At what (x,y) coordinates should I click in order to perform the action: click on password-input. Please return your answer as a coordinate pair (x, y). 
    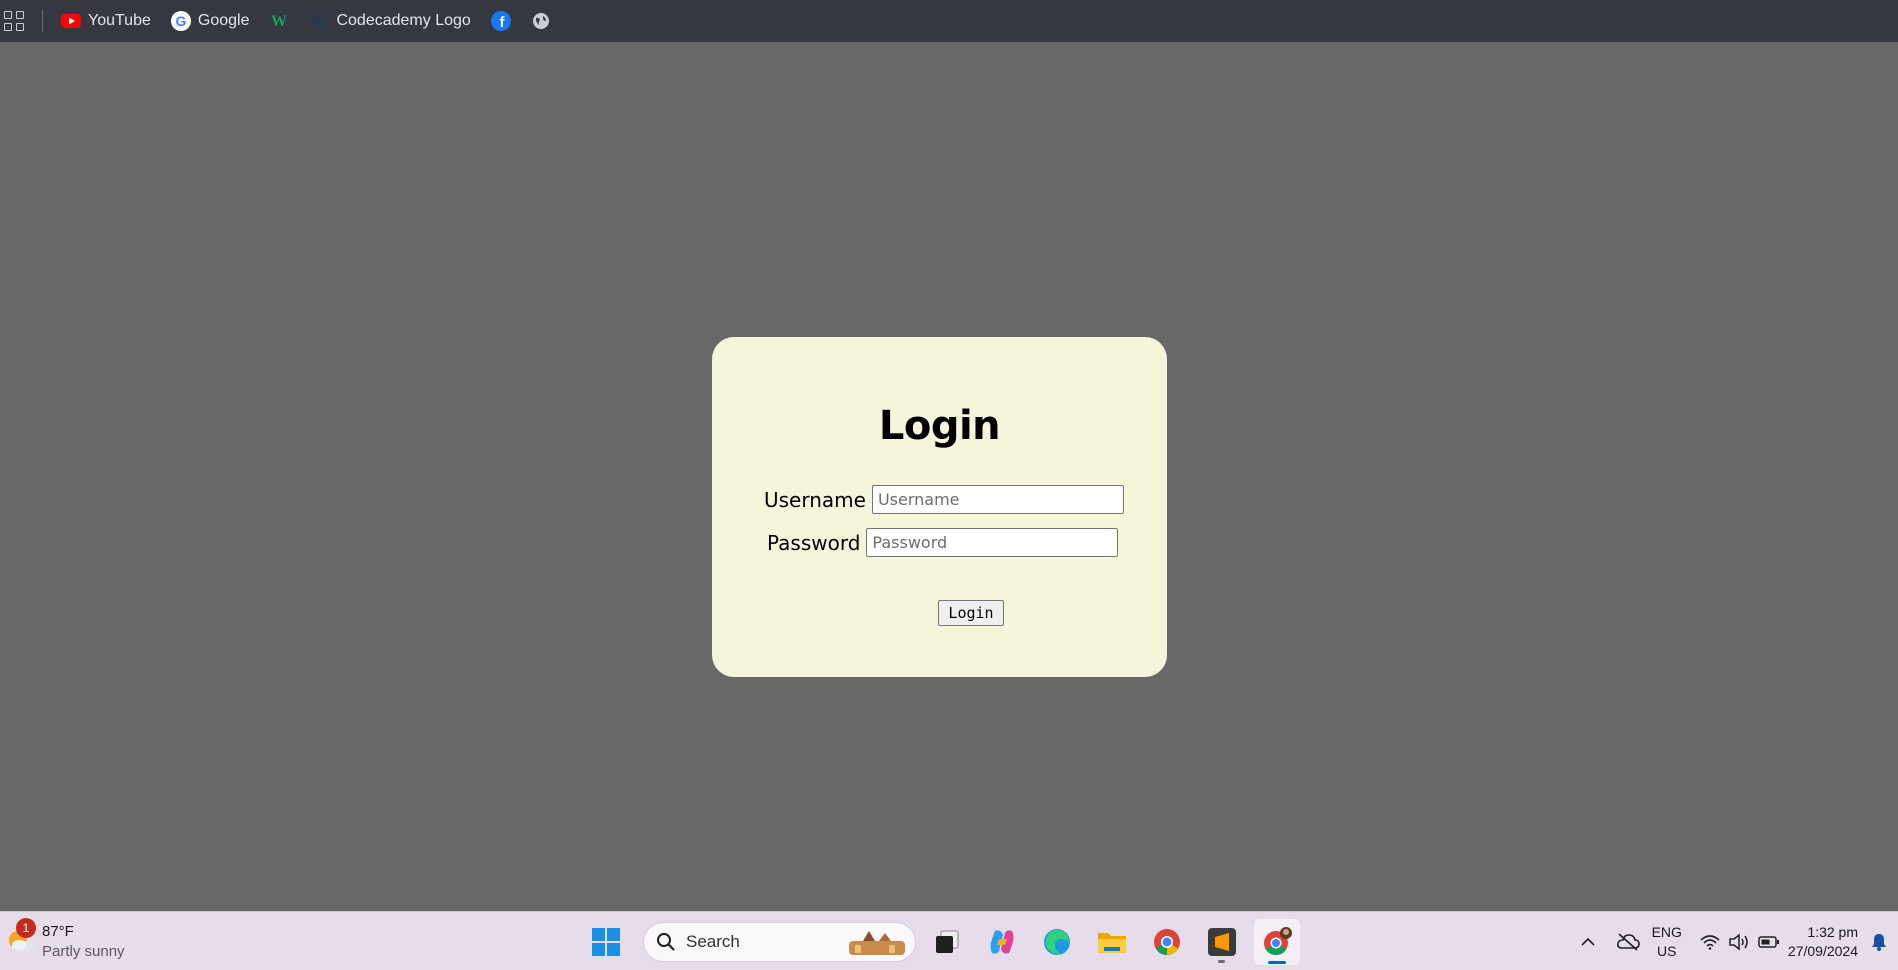
    Looking at the image, I should click on (992, 542).